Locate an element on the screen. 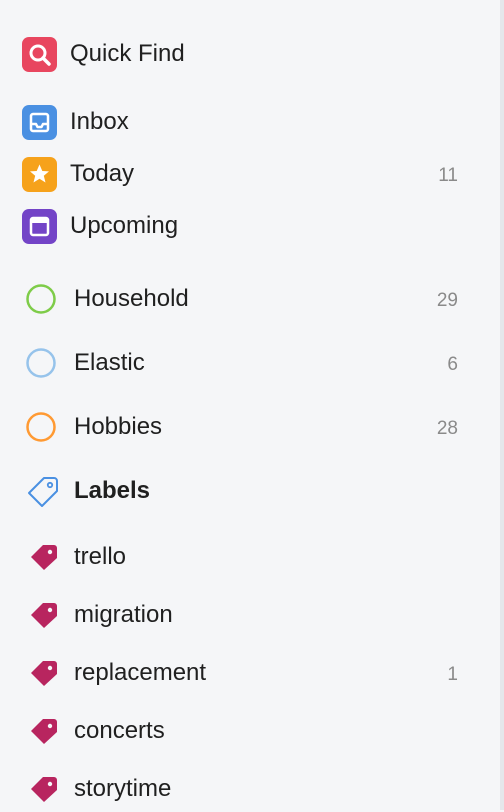 This screenshot has width=504, height=812. label-item-storytime: storytime is located at coordinates (250, 789).